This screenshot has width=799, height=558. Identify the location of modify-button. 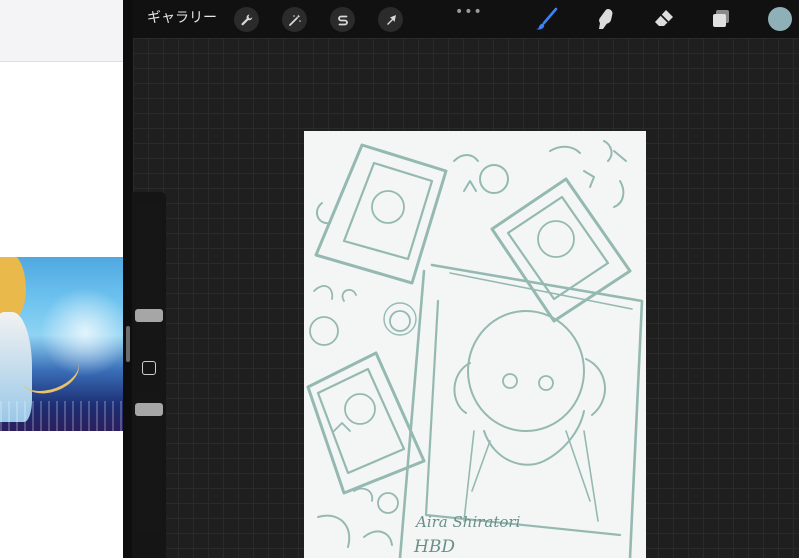
(149, 368).